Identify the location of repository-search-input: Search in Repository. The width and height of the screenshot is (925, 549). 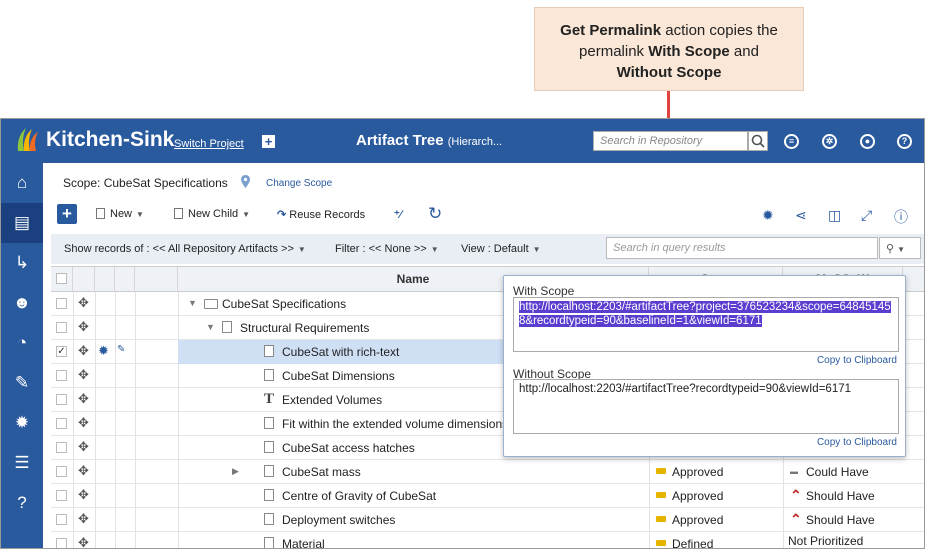
(670, 141).